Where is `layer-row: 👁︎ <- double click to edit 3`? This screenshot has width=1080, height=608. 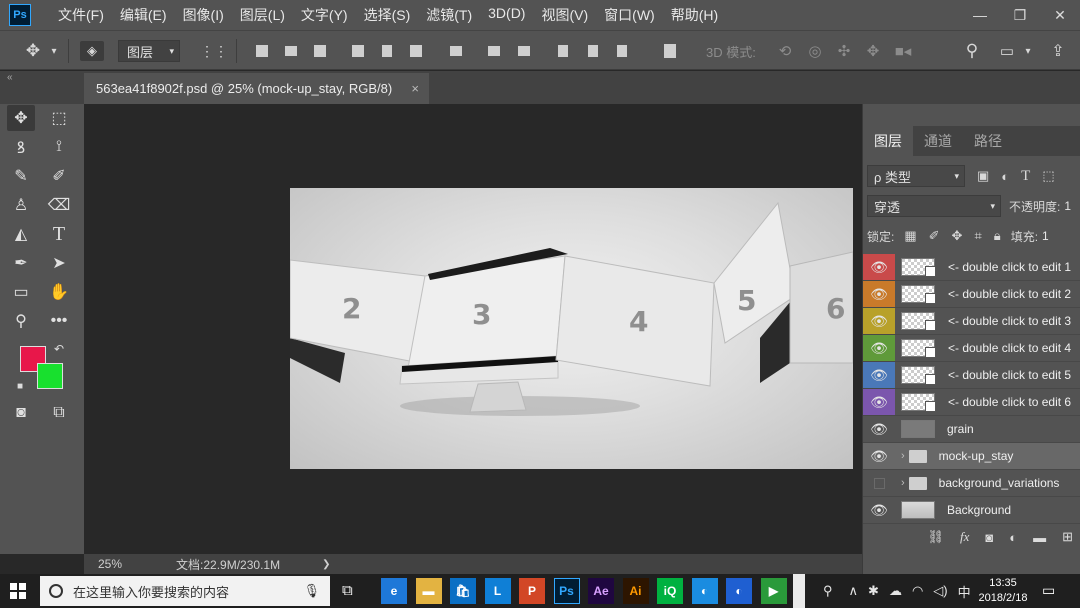 layer-row: 👁︎ <- double click to edit 3 is located at coordinates (971, 321).